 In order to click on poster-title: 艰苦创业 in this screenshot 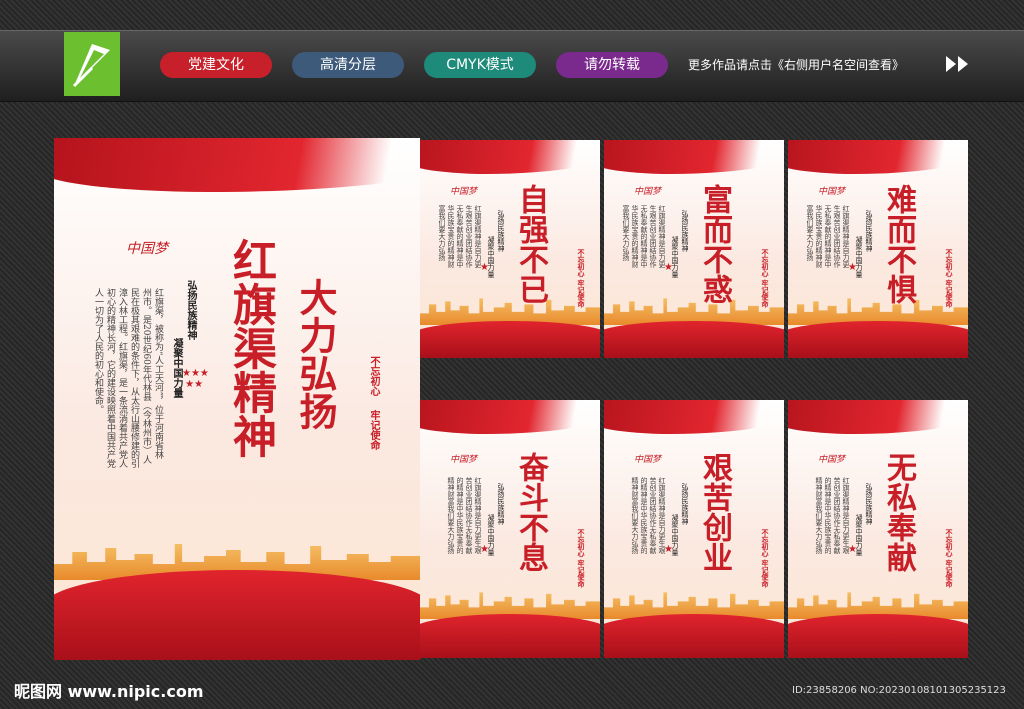, I will do `click(714, 511)`.